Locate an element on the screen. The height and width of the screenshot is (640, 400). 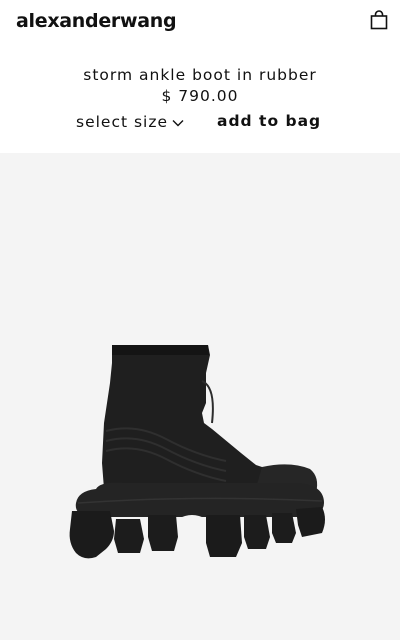
brand-logo: alexanderwang is located at coordinates (96, 21).